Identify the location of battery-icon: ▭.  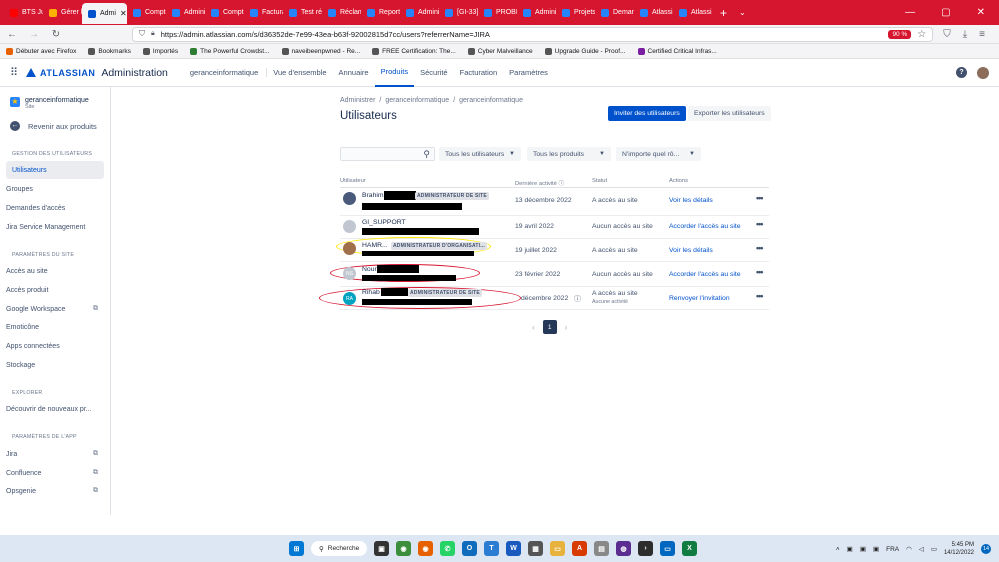
(934, 549).